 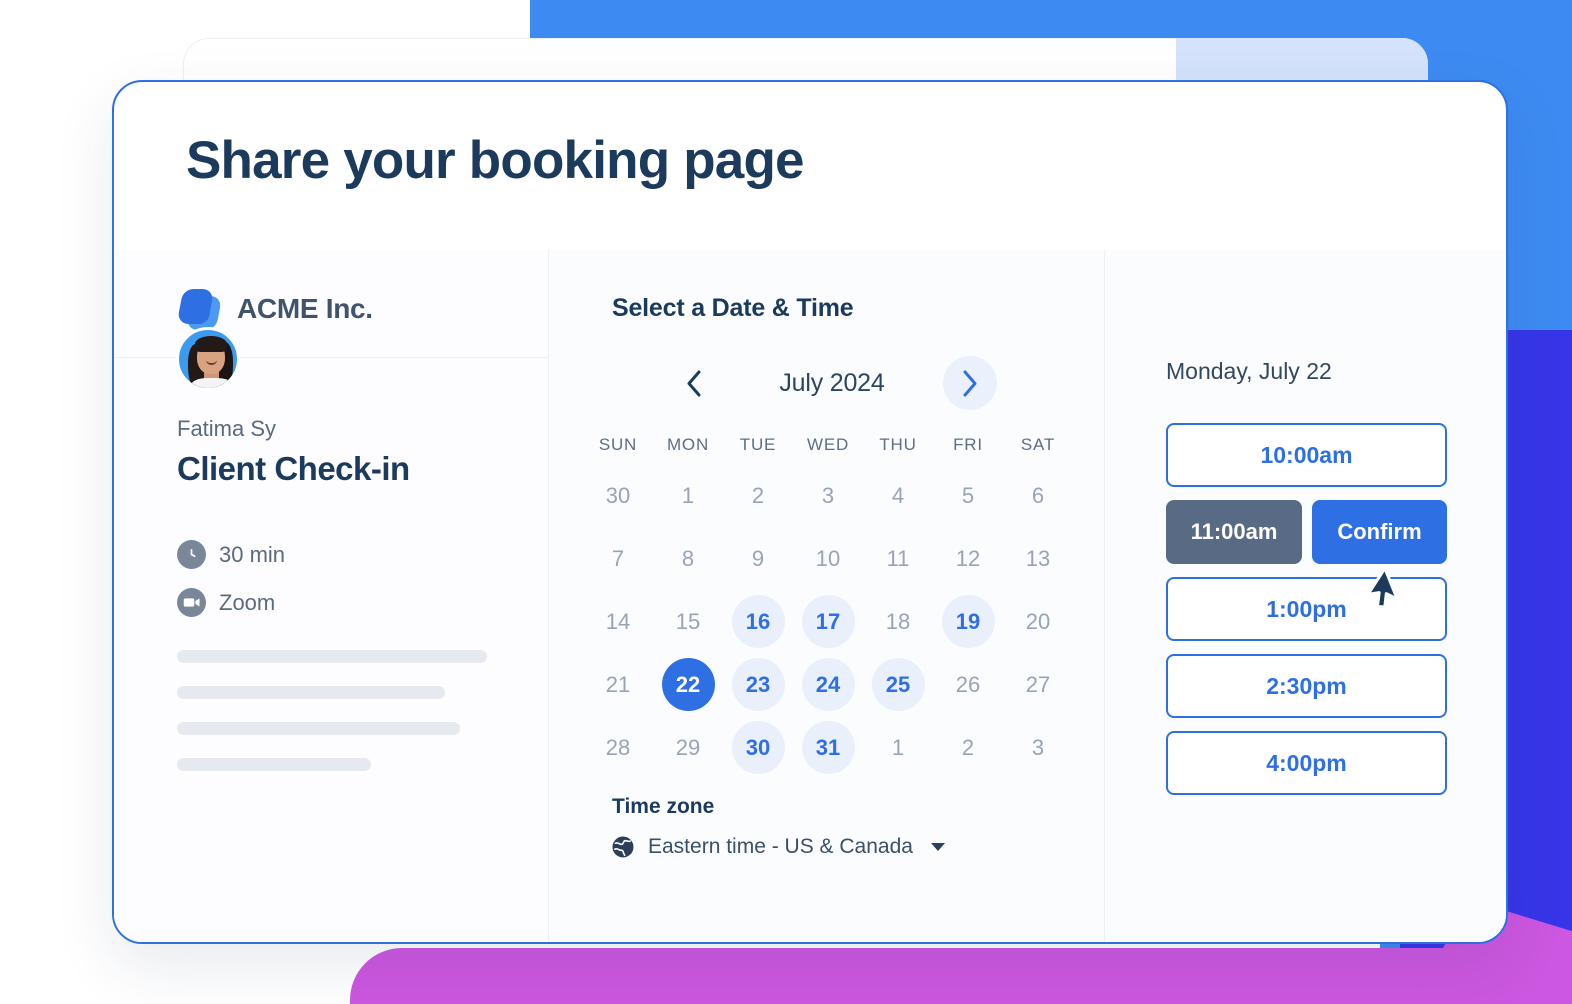 What do you see at coordinates (937, 847) in the screenshot?
I see `caret-down-icon` at bounding box center [937, 847].